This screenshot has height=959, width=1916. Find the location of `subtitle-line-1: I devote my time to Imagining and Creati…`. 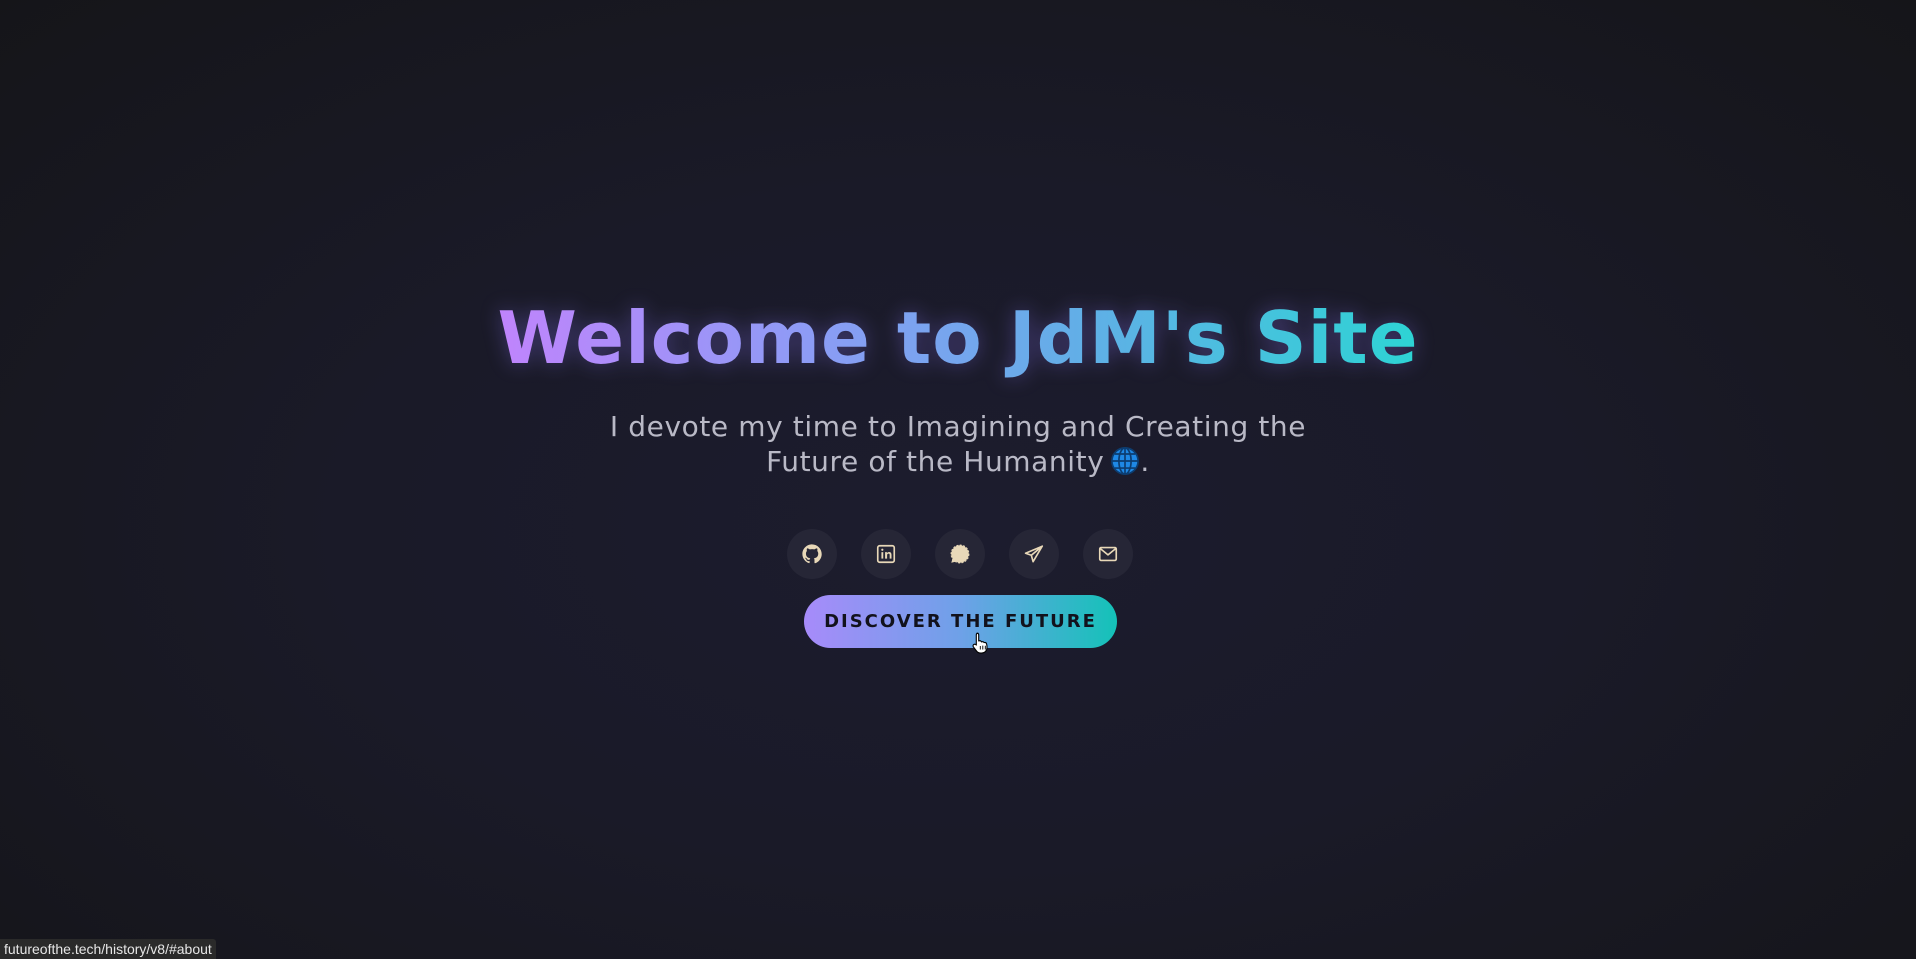

subtitle-line-1: I devote my time to Imagining and Creati… is located at coordinates (958, 426).